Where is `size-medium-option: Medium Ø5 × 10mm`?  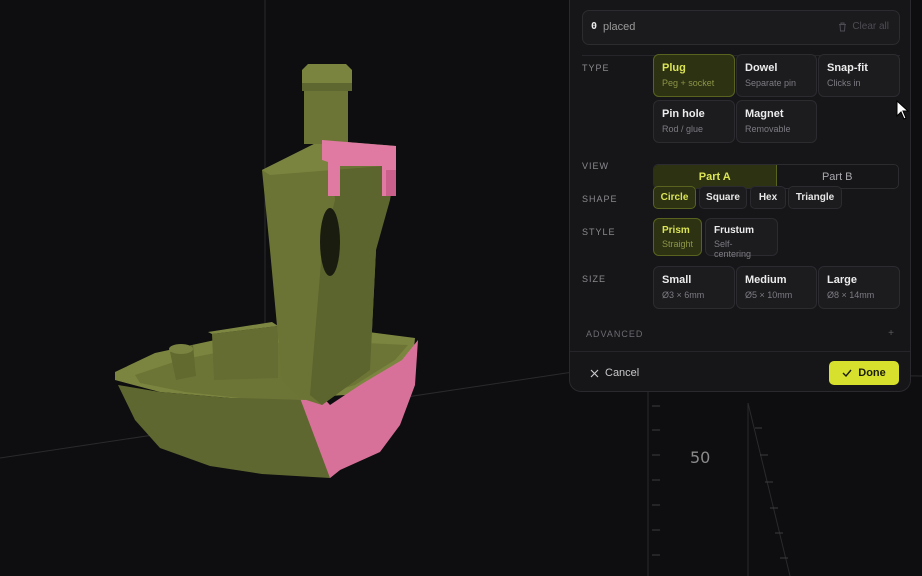
size-medium-option: Medium Ø5 × 10mm is located at coordinates (776, 287).